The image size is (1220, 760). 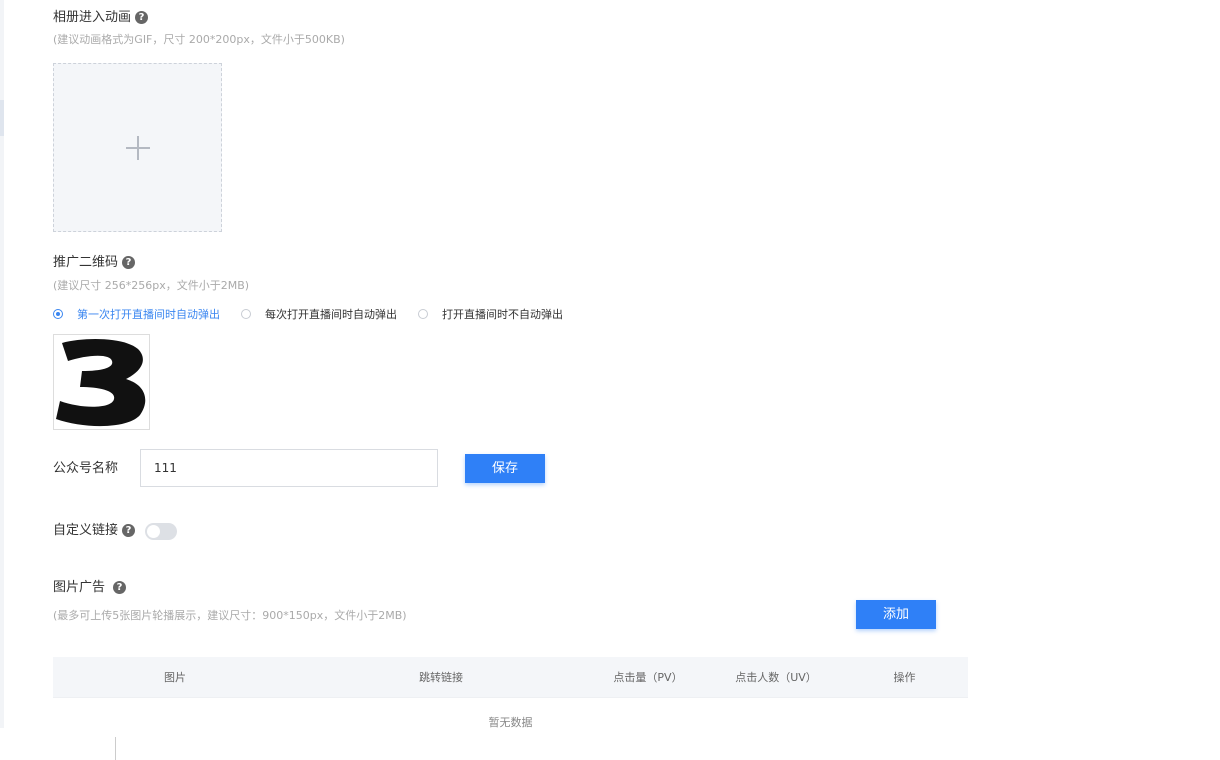 What do you see at coordinates (115, 748) in the screenshot?
I see `divider` at bounding box center [115, 748].